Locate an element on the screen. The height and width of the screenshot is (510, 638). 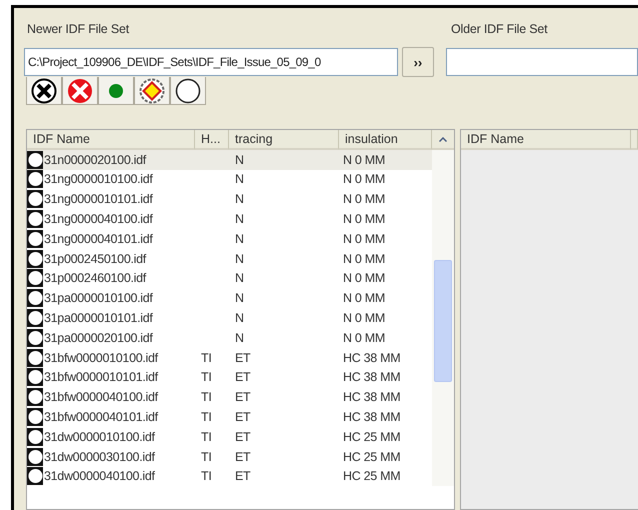
file-name: 31n0000020100.idf is located at coordinates (95, 159).